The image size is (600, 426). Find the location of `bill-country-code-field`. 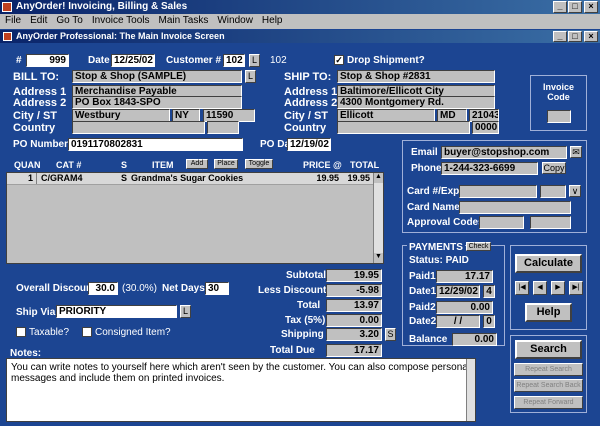

bill-country-code-field is located at coordinates (223, 127).